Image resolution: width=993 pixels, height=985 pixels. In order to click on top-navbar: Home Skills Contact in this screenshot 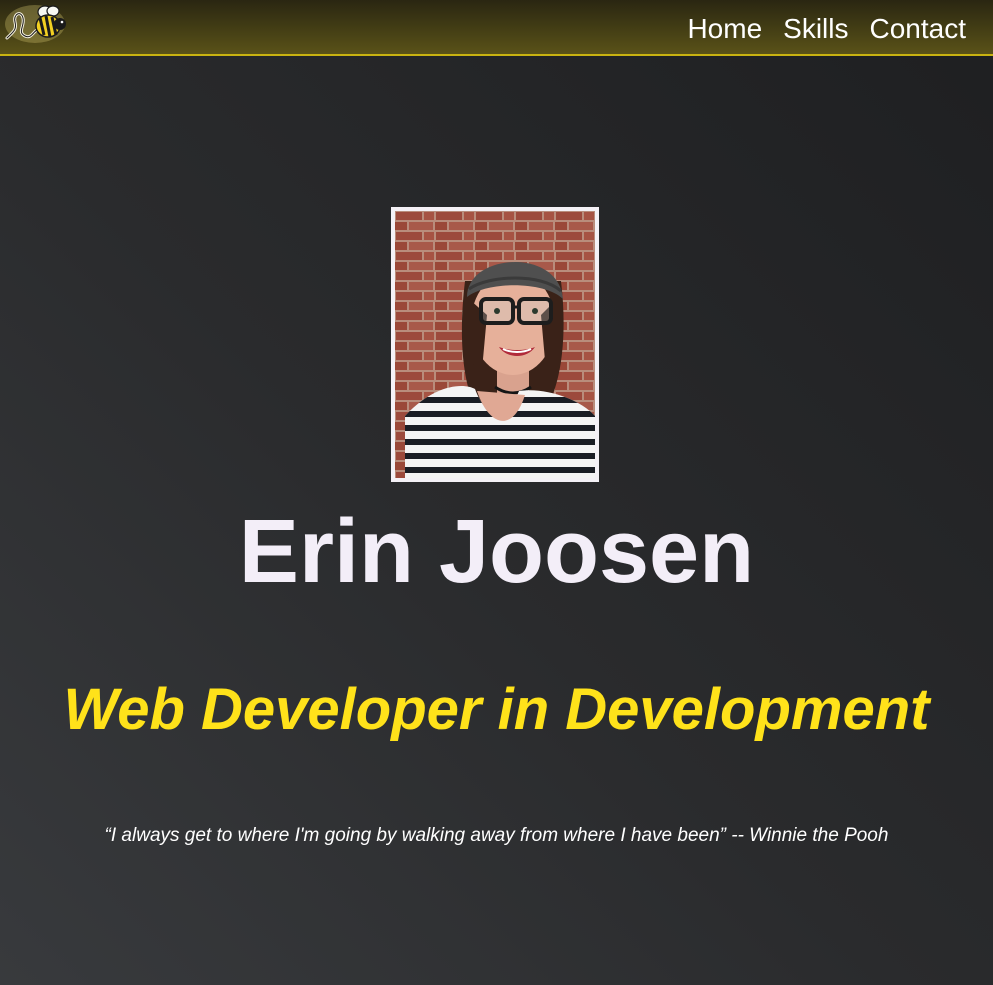, I will do `click(496, 28)`.